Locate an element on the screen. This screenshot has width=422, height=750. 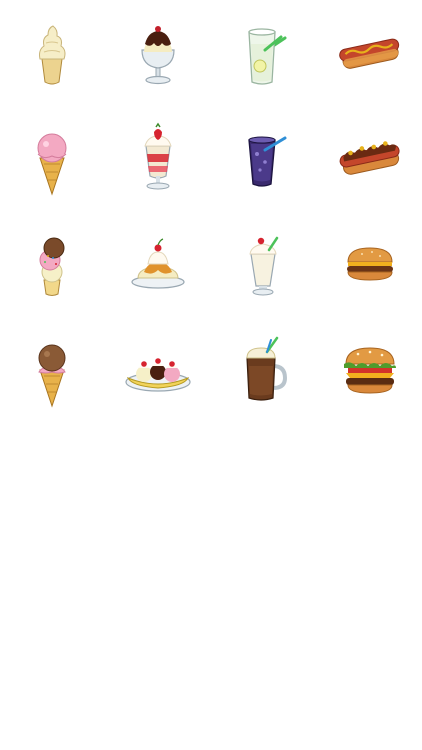
soft-serve-cone-icon is located at coordinates (52, 55).